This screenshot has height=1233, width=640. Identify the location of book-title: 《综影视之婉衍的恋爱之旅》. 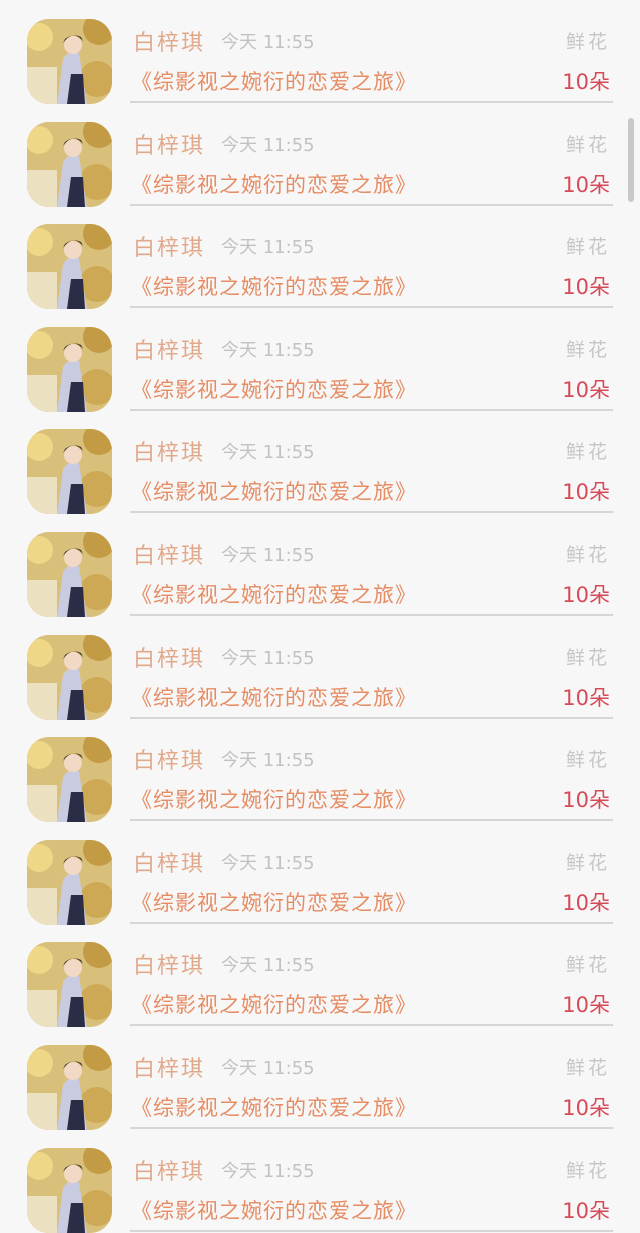
(274, 1210).